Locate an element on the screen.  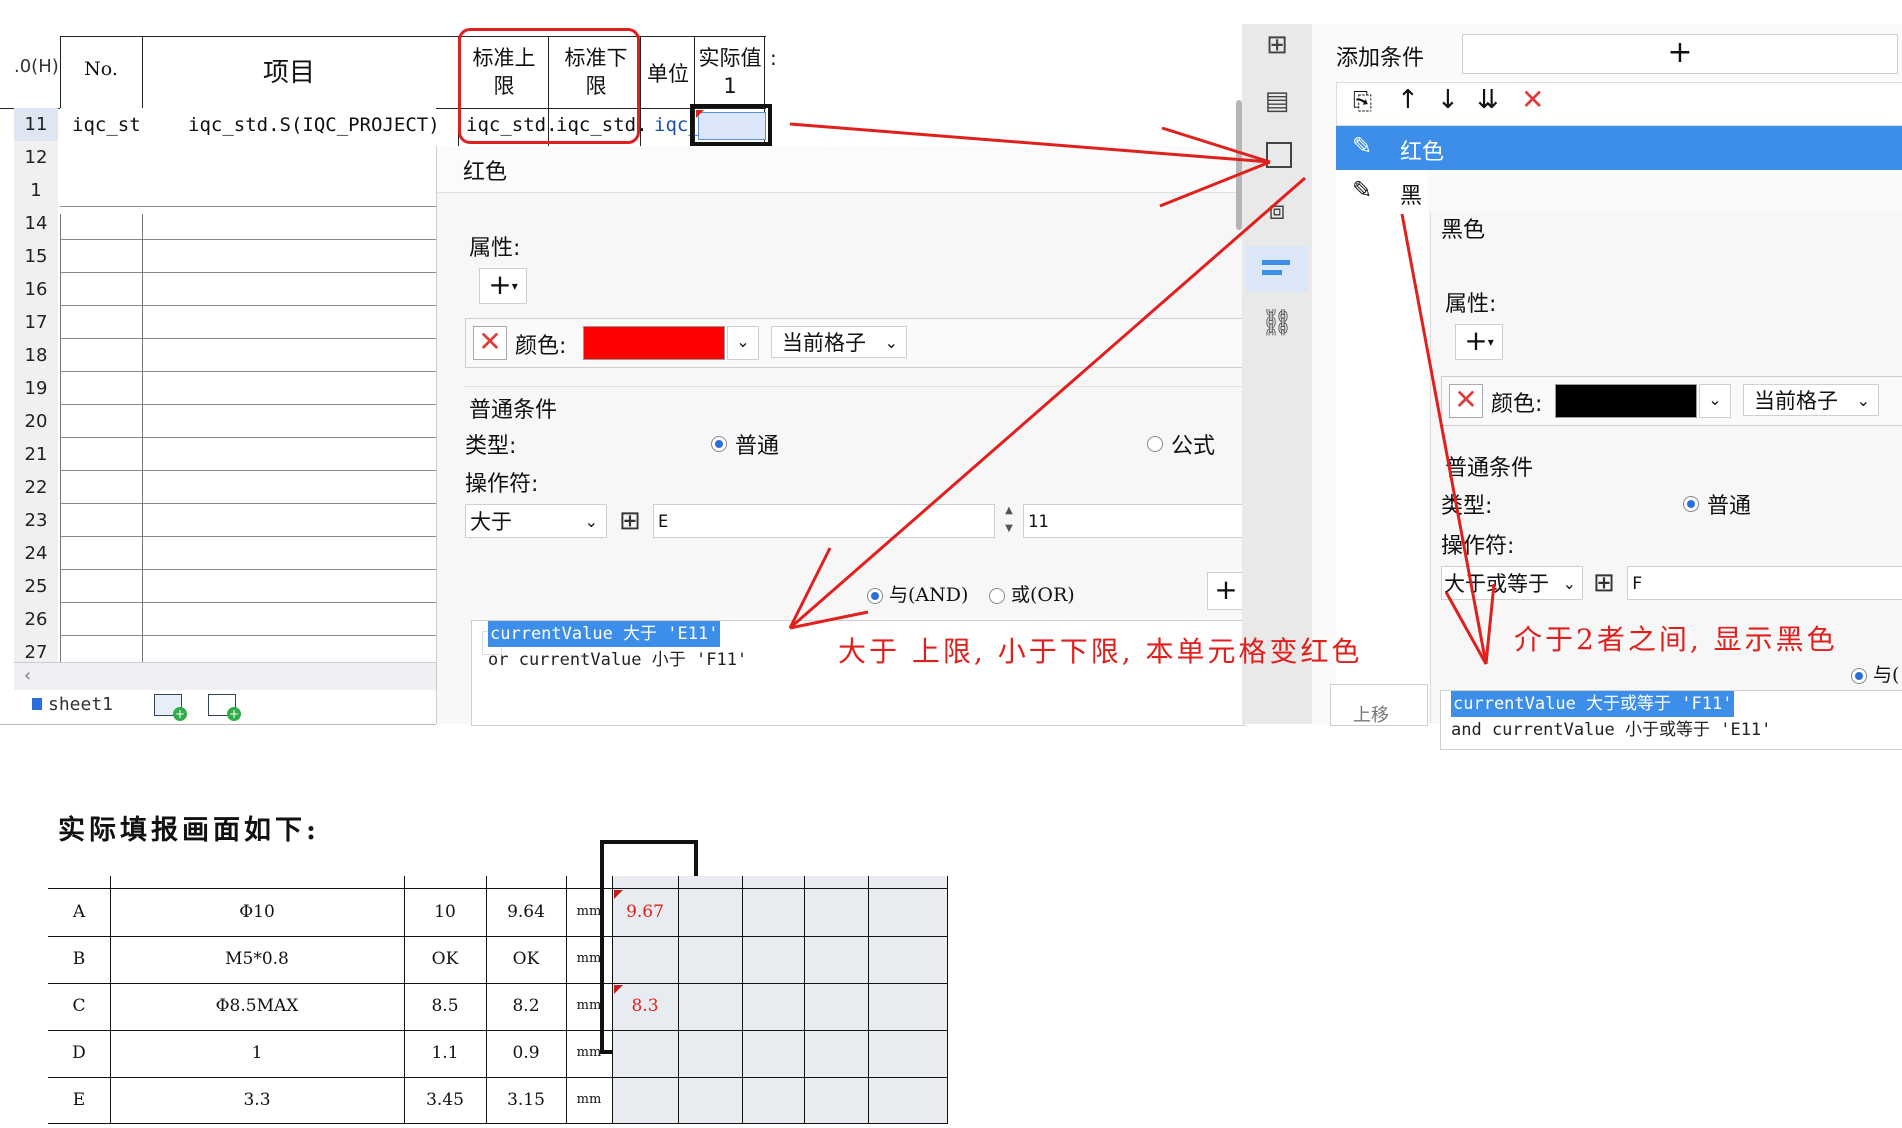
arrow-to-red-condition is located at coordinates (1047, 403).